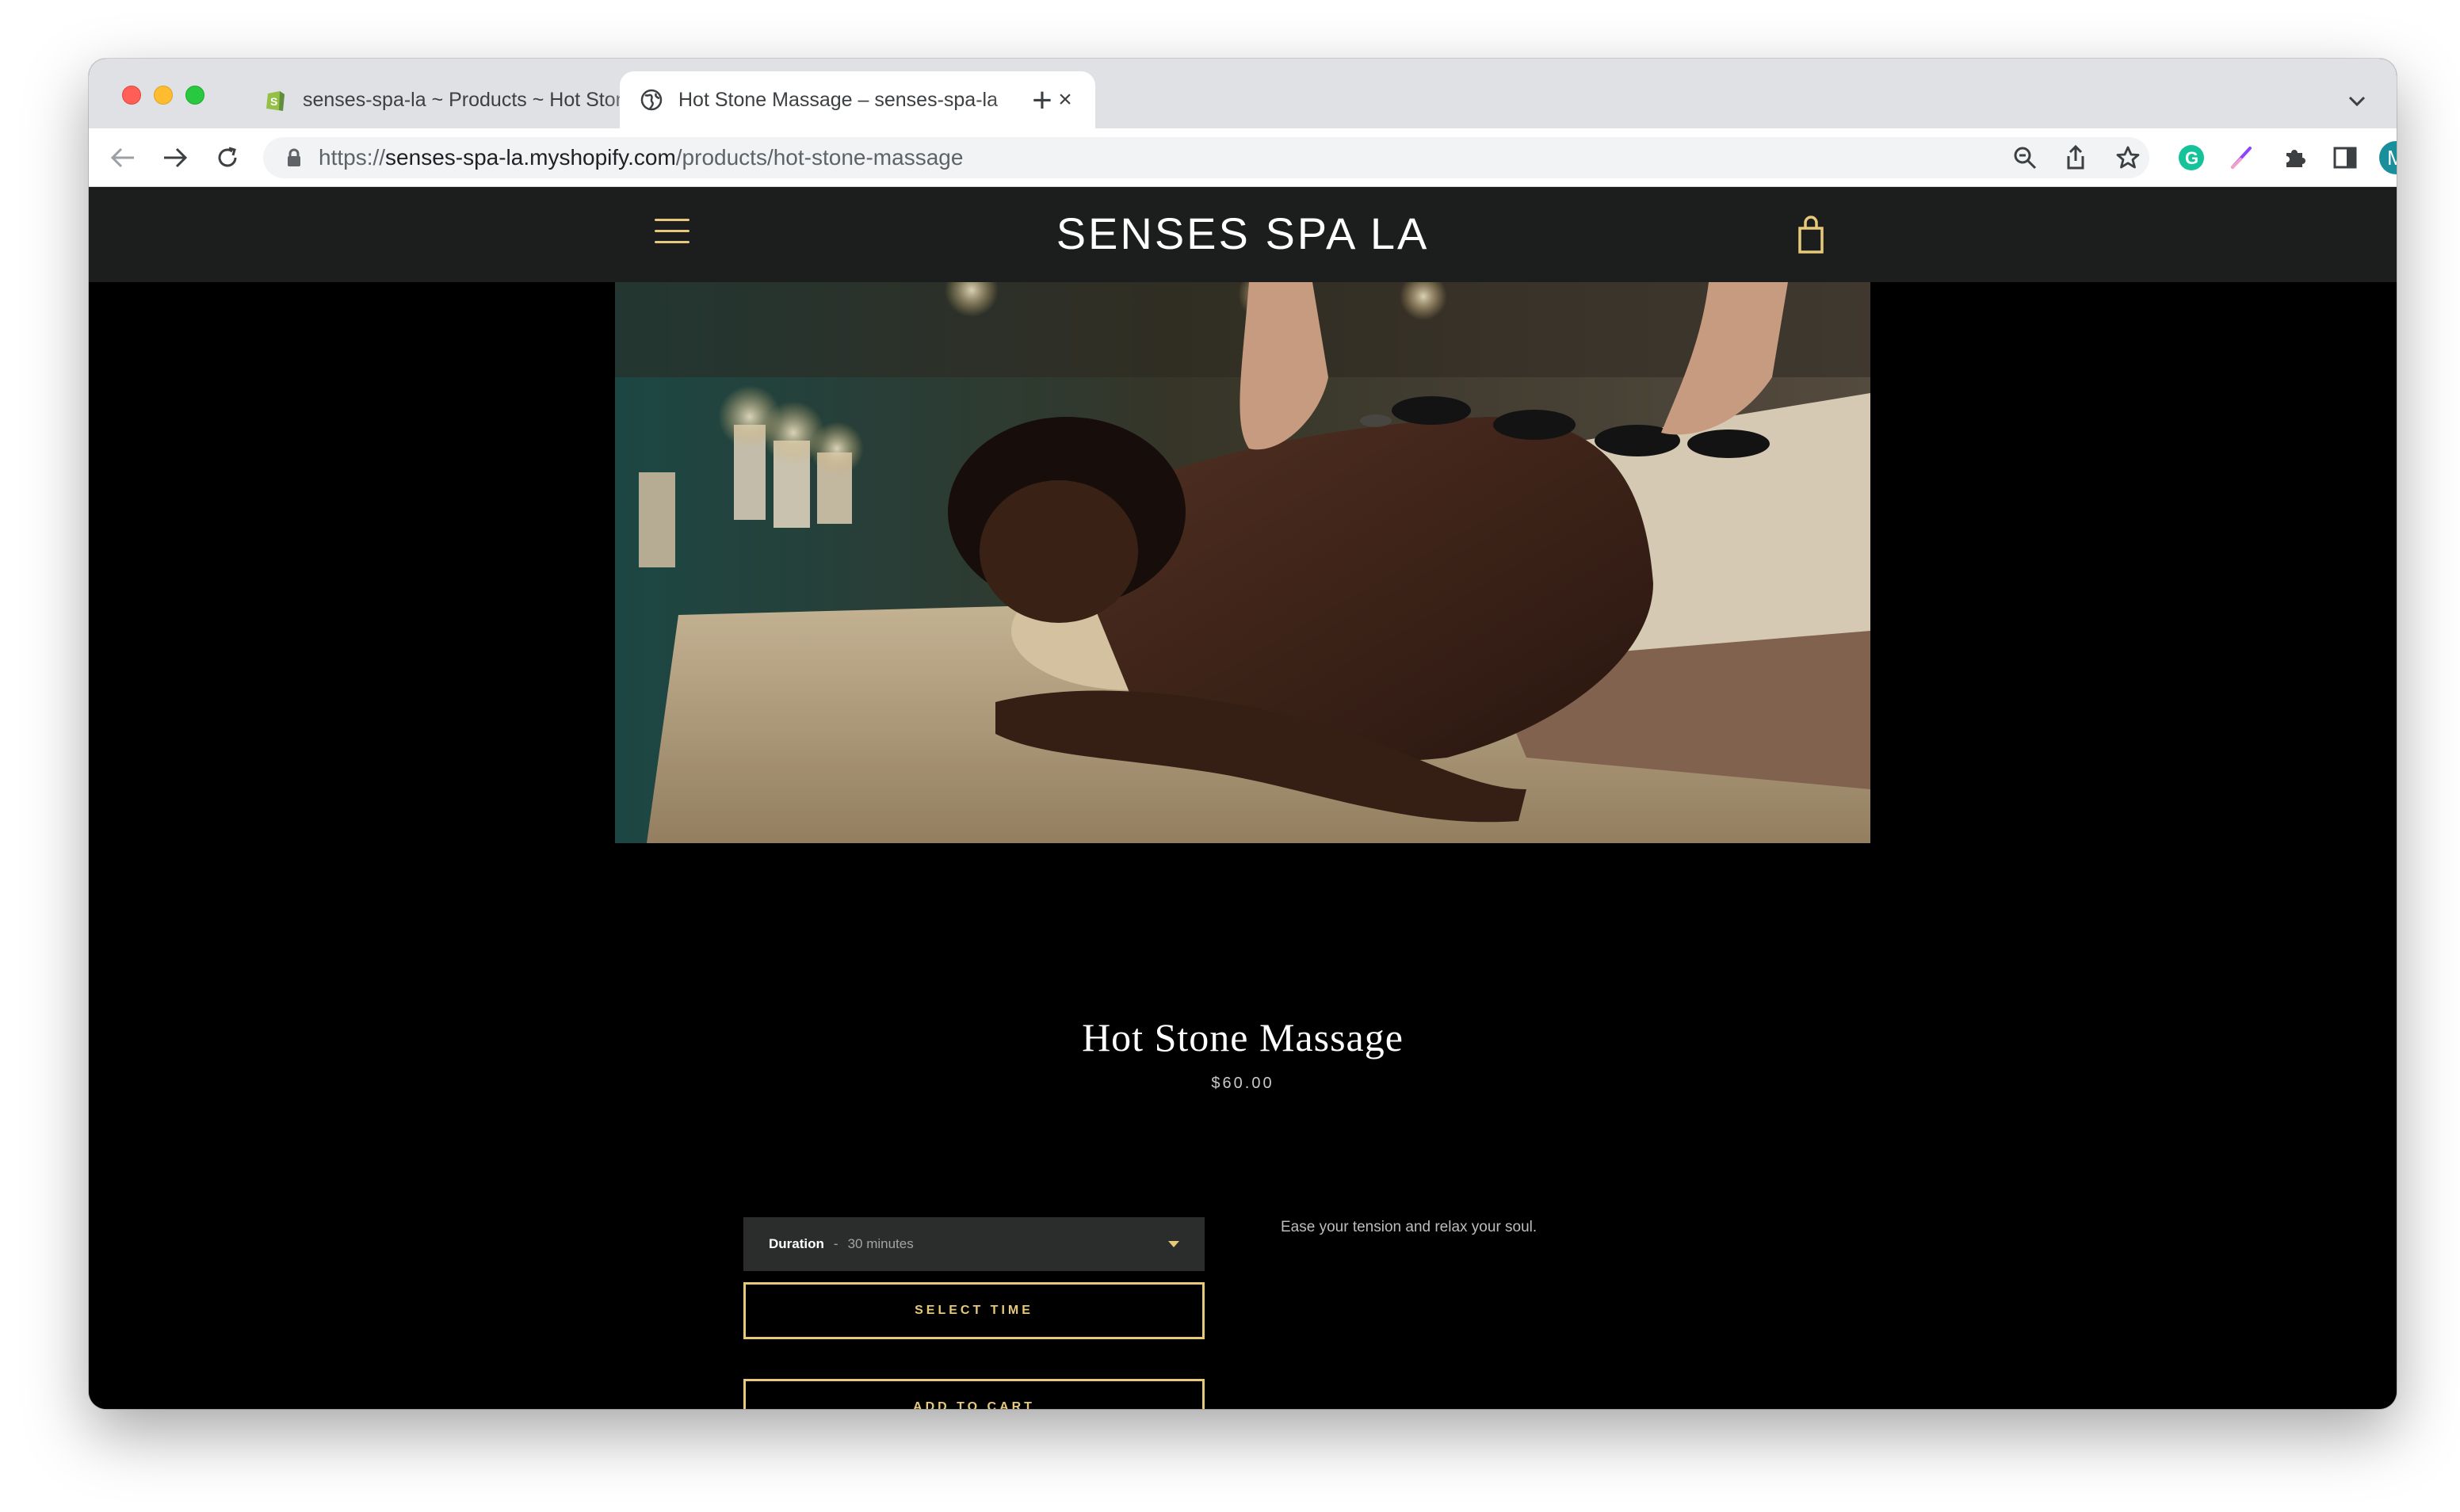 Image resolution: width=2460 pixels, height=1512 pixels. Describe the element at coordinates (796, 1243) in the screenshot. I see `variant-label: Duration` at that location.